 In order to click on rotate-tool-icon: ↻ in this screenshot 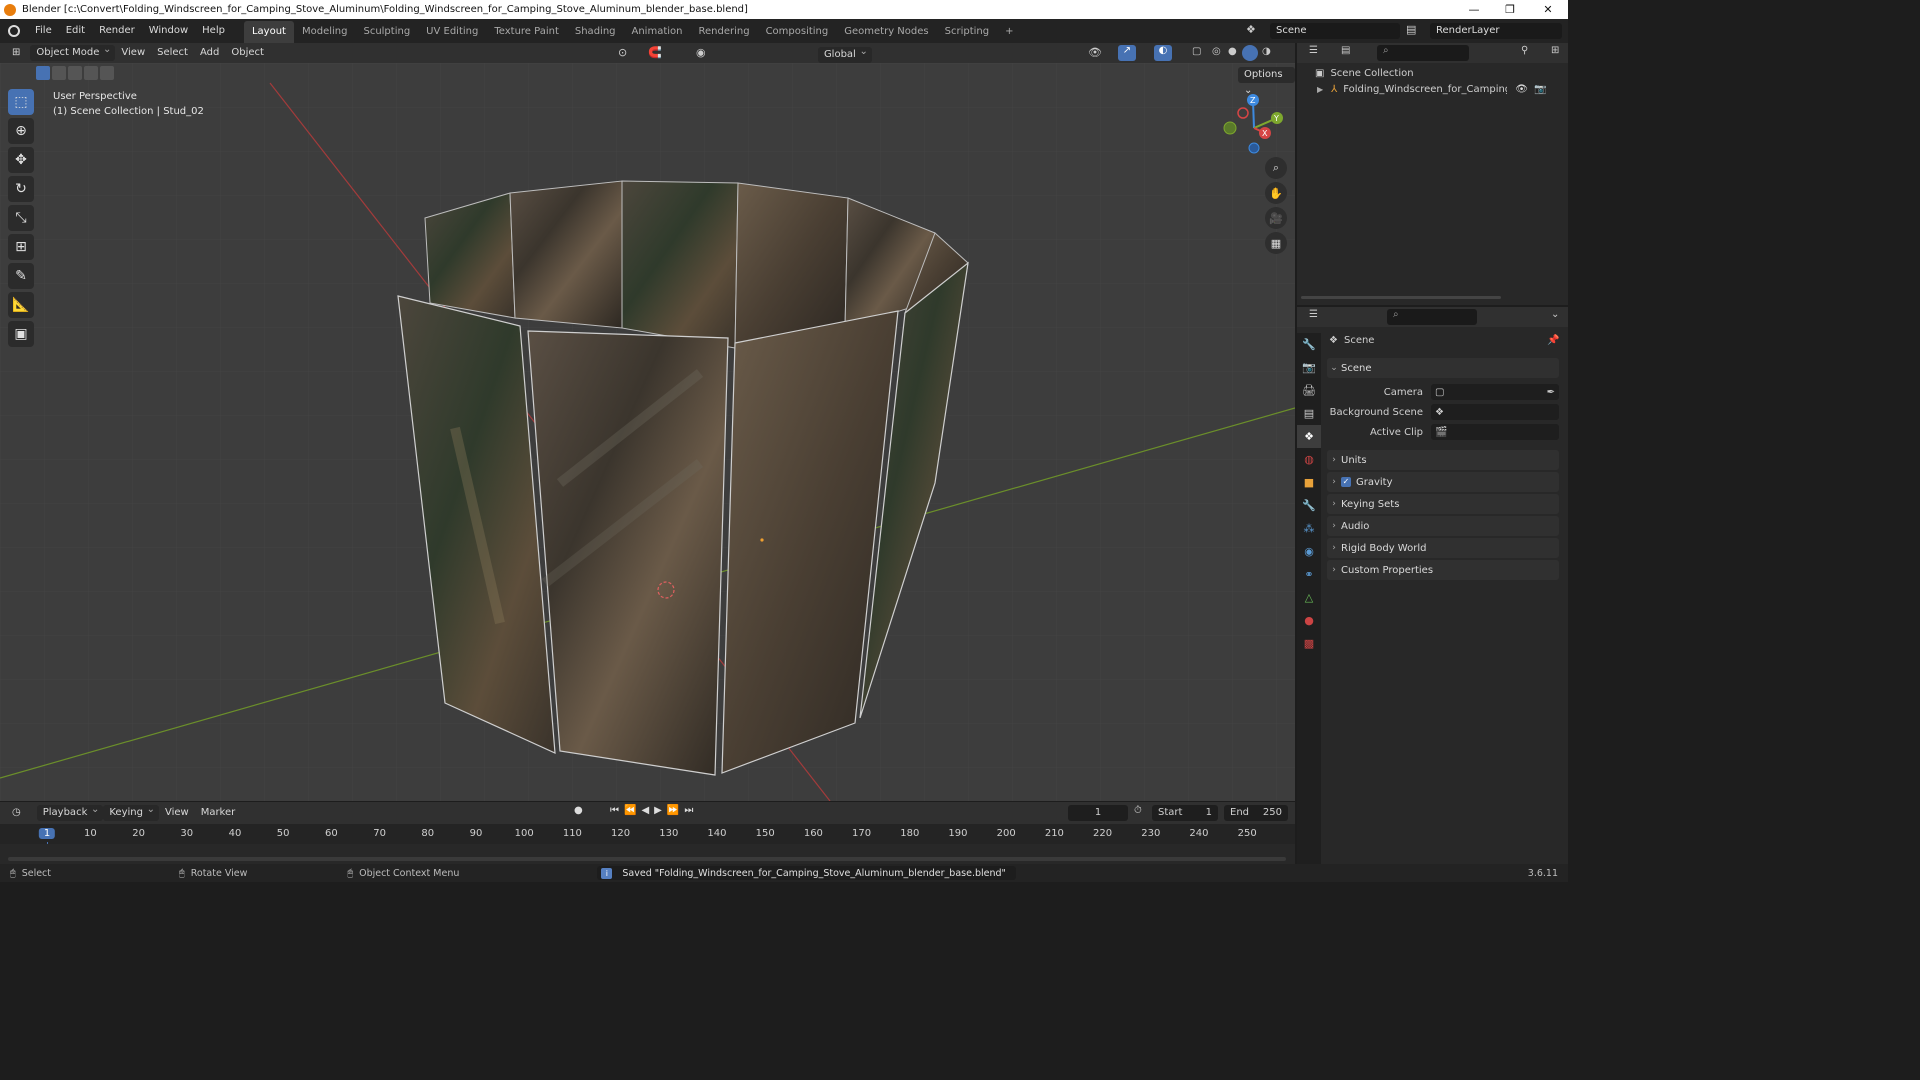, I will do `click(21, 189)`.